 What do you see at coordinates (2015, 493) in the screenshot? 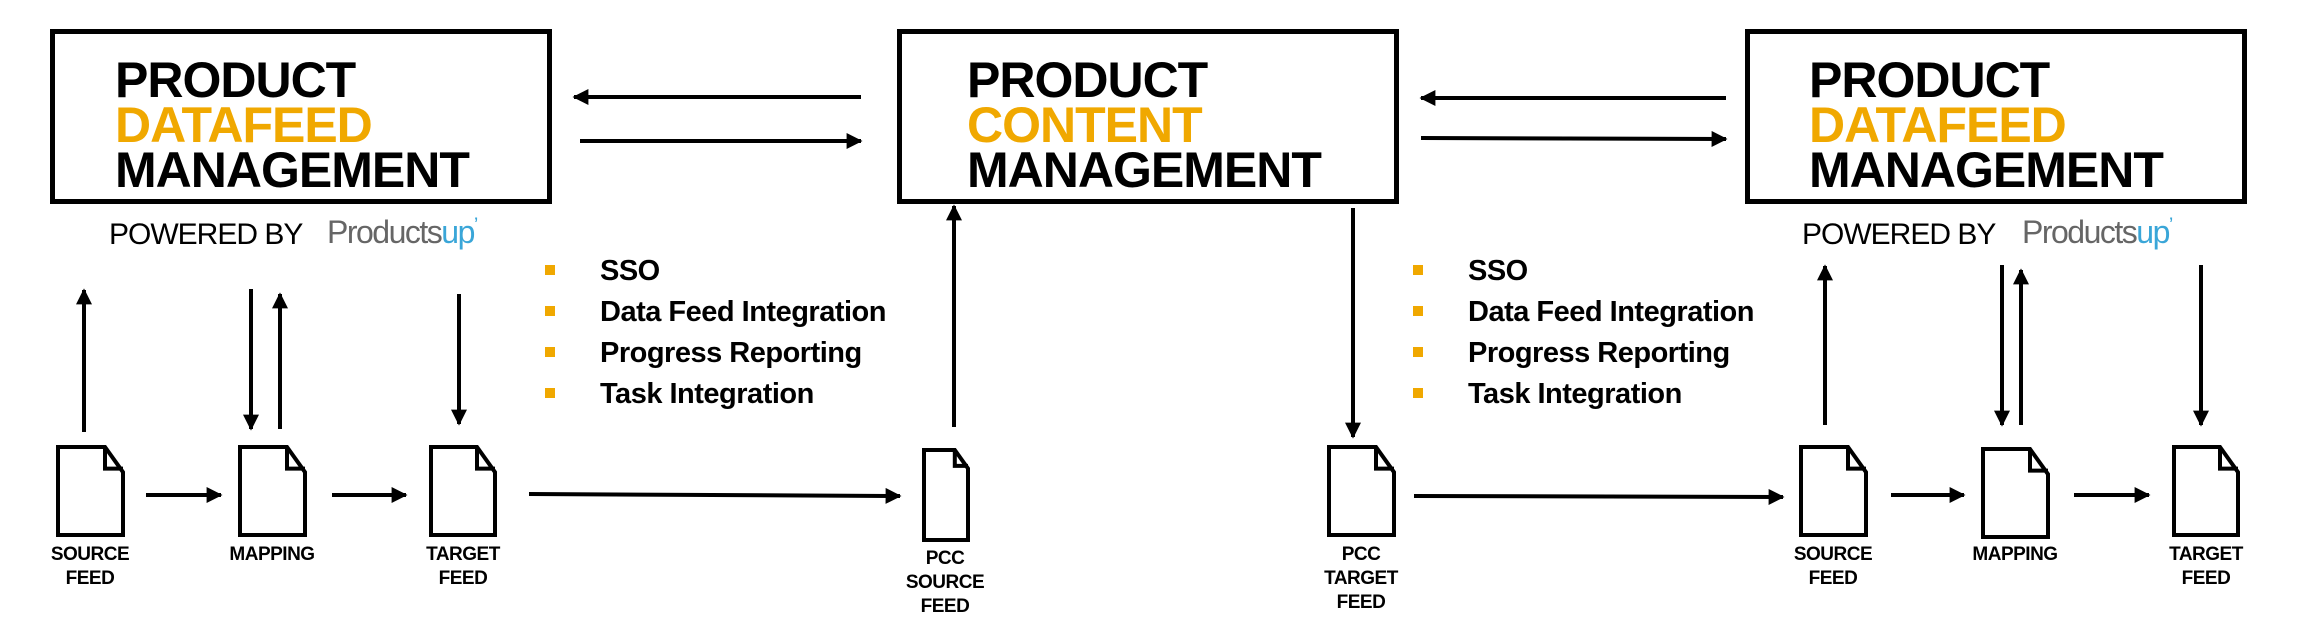
I see `document-icon-right-mapping` at bounding box center [2015, 493].